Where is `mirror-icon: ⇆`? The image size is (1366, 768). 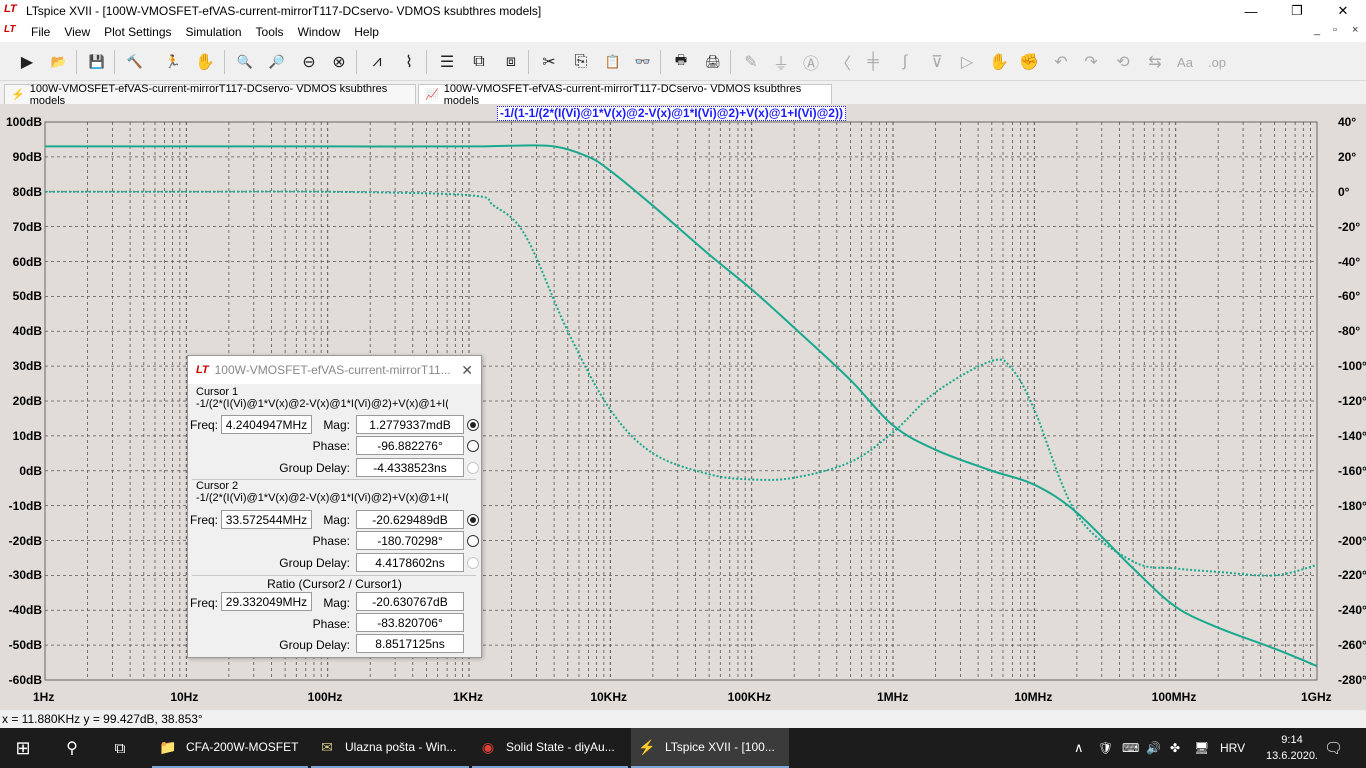 mirror-icon: ⇆ is located at coordinates (1155, 62).